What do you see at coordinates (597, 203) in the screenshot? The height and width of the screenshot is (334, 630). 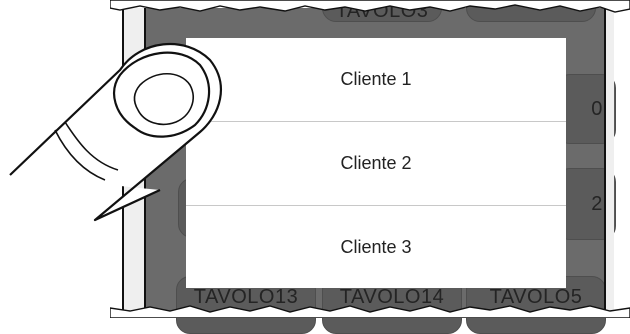 I see `tile-label: 2` at bounding box center [597, 203].